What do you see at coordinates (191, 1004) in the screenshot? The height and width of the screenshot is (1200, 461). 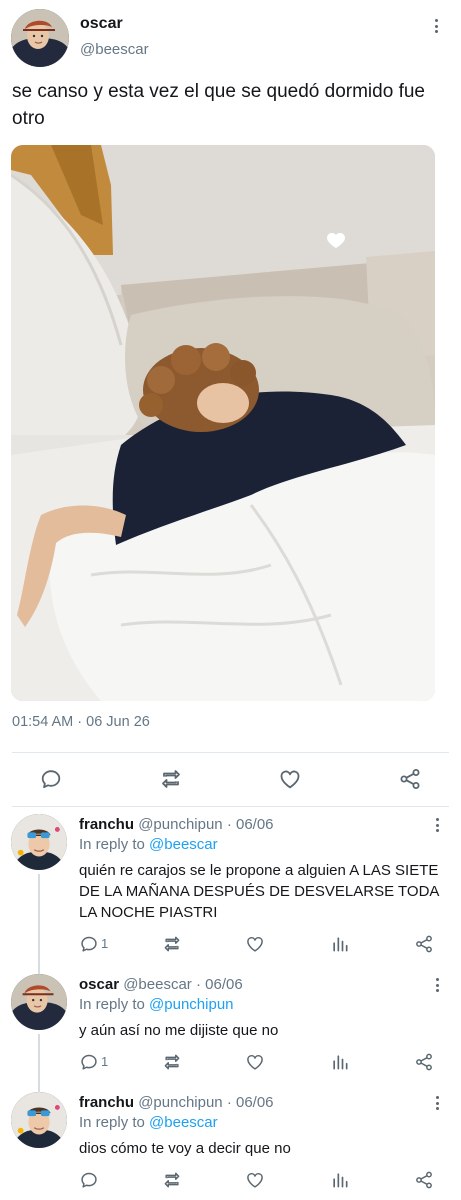 I see `in-reply-handle-link: @punchipun` at bounding box center [191, 1004].